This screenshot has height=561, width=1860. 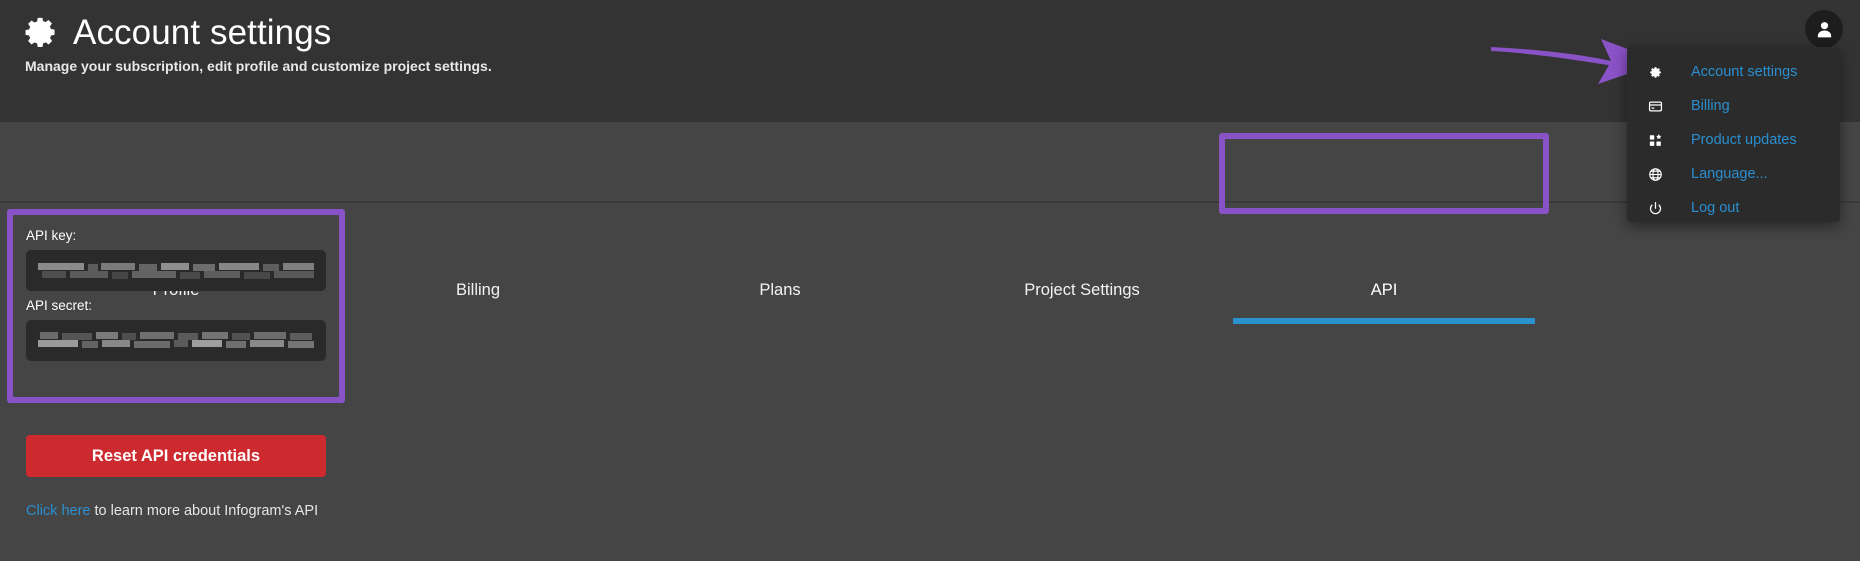 What do you see at coordinates (1733, 106) in the screenshot?
I see `menu-item-billing: Billing` at bounding box center [1733, 106].